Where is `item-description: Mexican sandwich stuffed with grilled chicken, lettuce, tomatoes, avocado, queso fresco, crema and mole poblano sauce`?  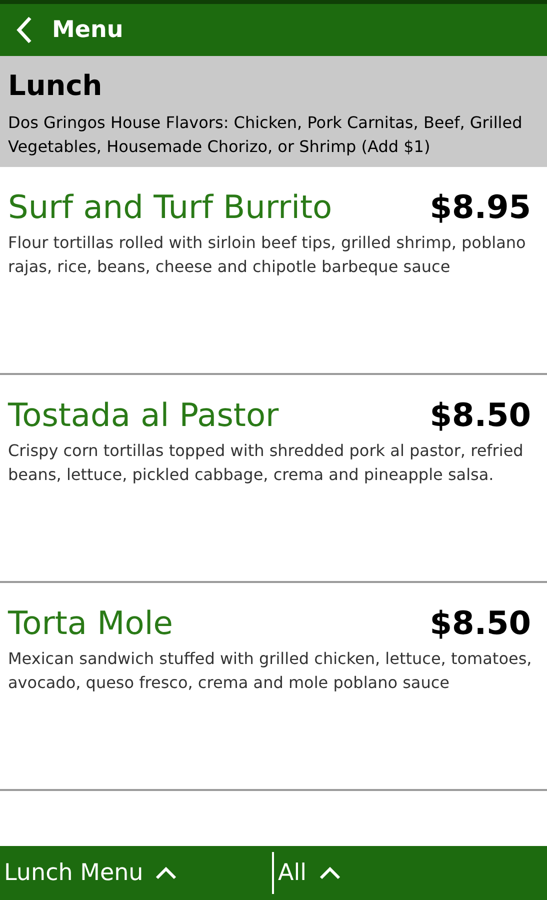
item-description: Mexican sandwich stuffed with grilled chicken, lettuce, tomatoes, avocado, queso fresco, crema and mole poblano sauce is located at coordinates (270, 671).